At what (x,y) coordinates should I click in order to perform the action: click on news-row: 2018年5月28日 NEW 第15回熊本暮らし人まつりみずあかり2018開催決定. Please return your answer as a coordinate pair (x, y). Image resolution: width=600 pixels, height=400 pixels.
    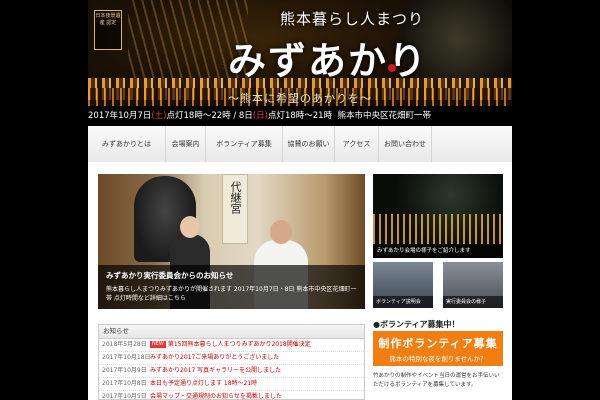
    Looking at the image, I should click on (231, 345).